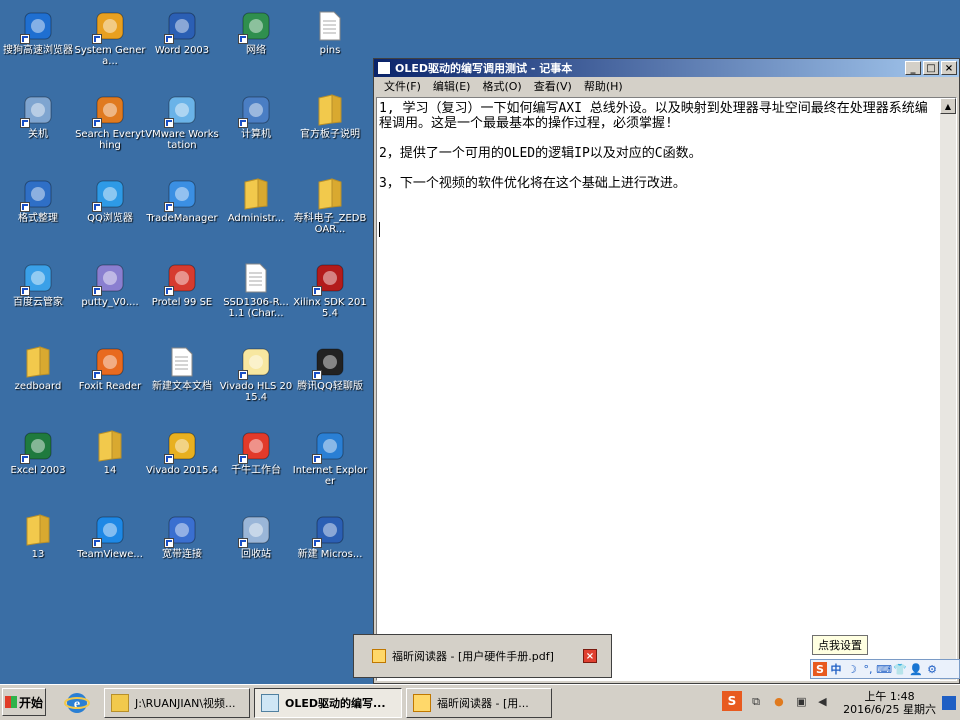  Describe the element at coordinates (37, 447) in the screenshot. I see `excel-icon` at that location.